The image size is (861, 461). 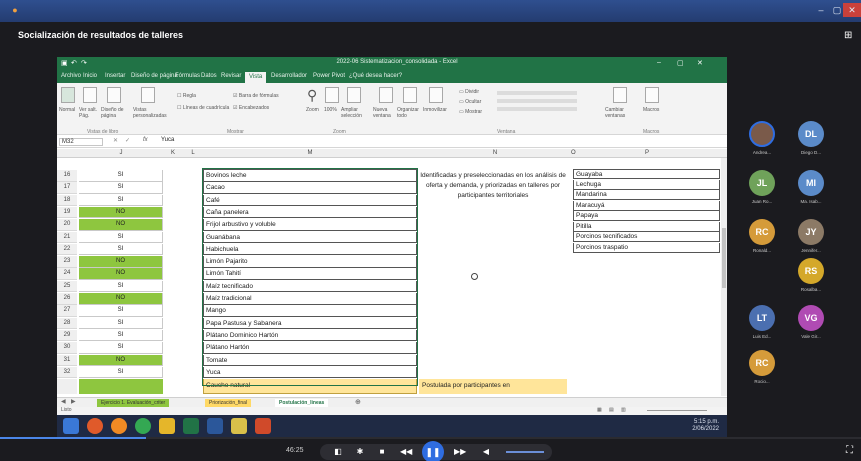 What do you see at coordinates (310, 212) in the screenshot?
I see `cell-m: Caña panelera` at bounding box center [310, 212].